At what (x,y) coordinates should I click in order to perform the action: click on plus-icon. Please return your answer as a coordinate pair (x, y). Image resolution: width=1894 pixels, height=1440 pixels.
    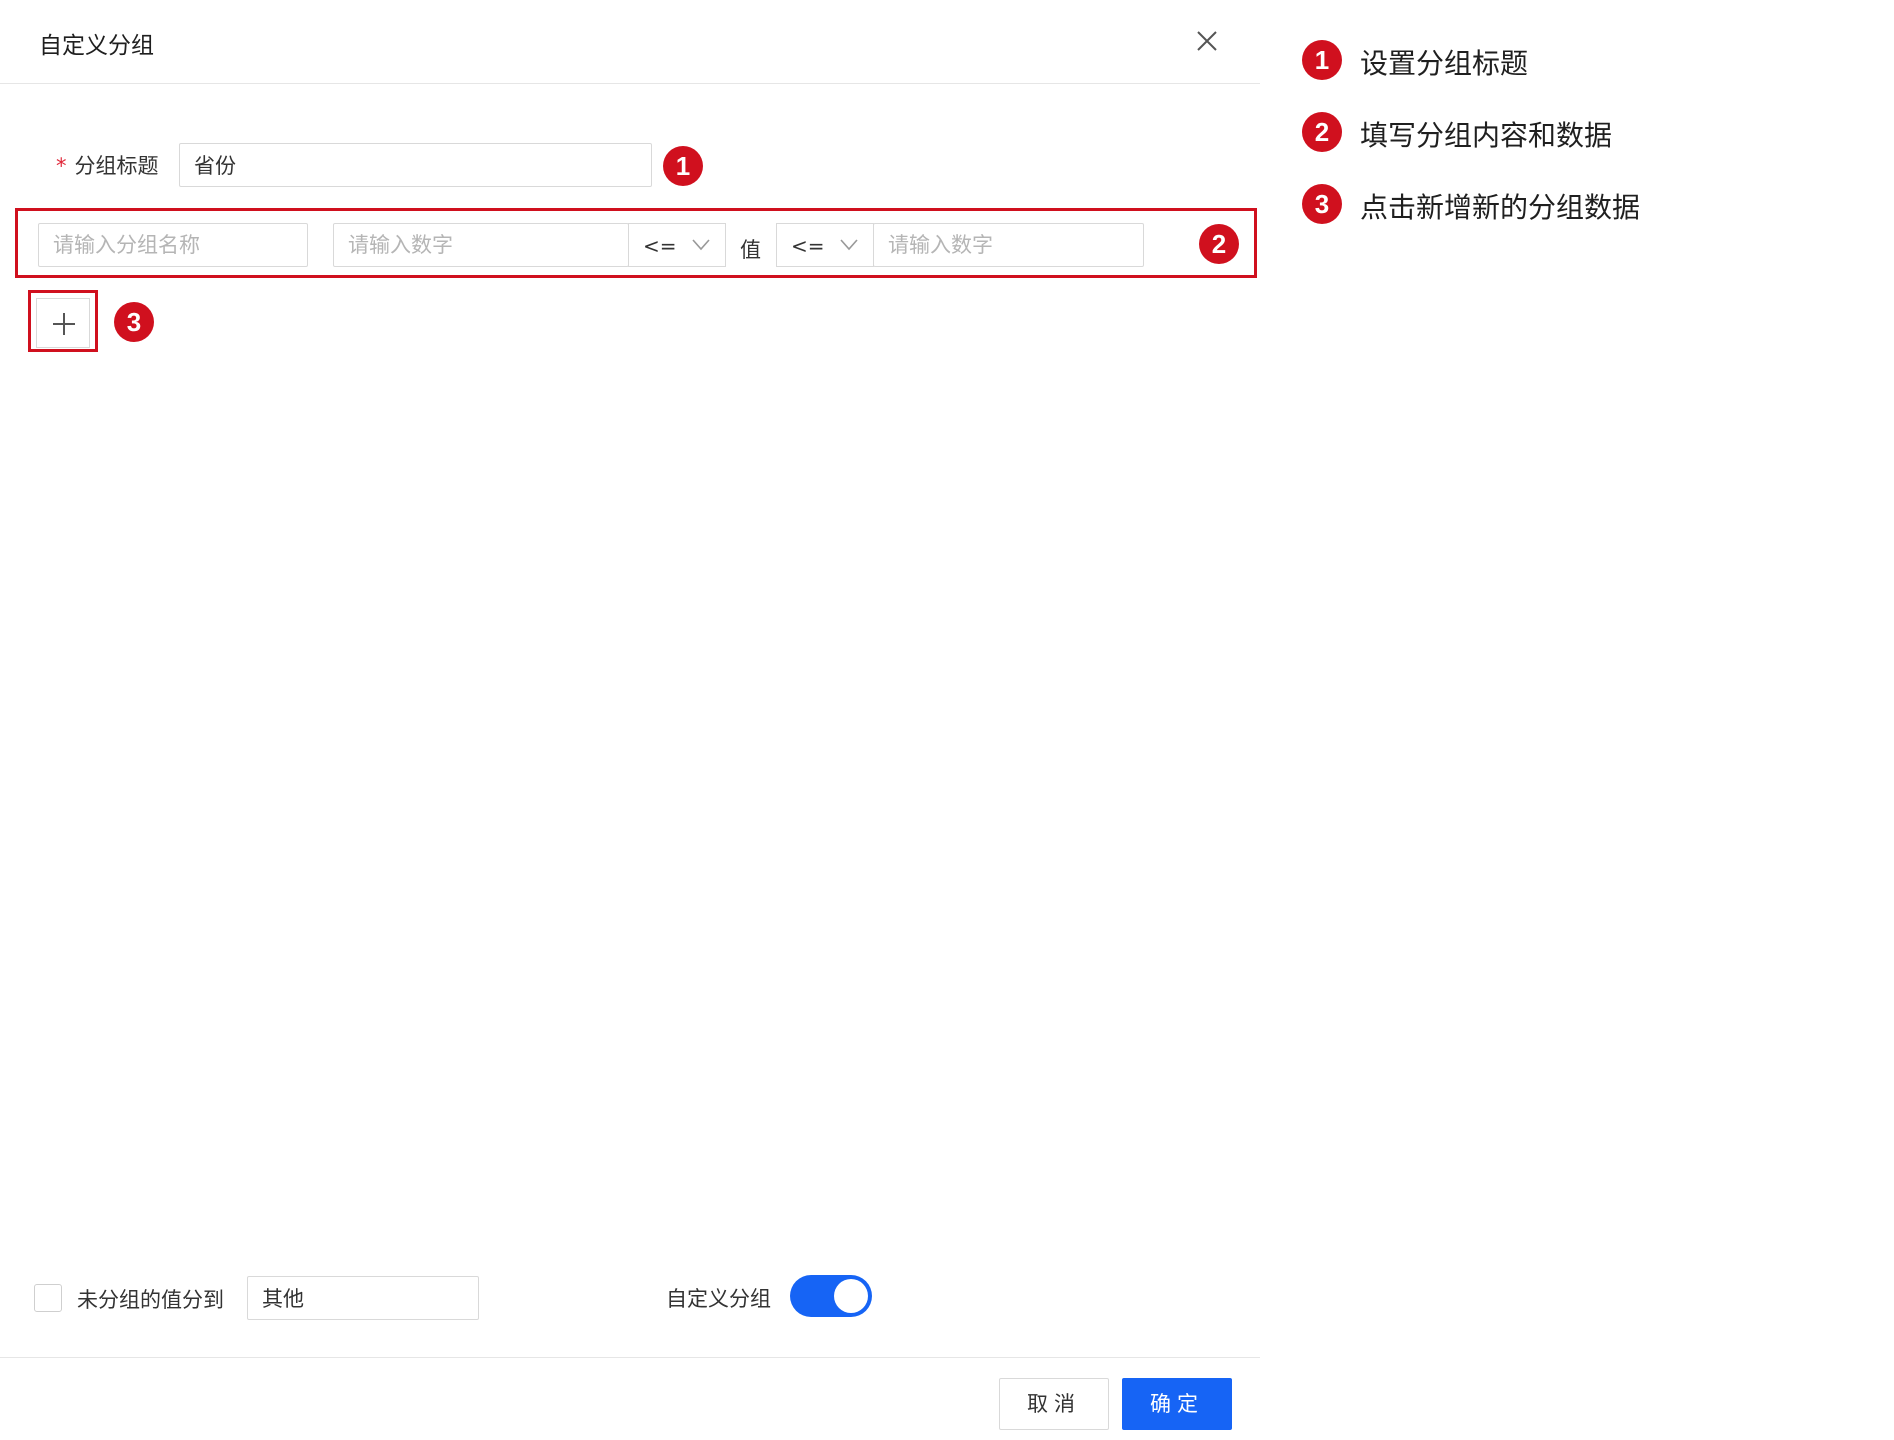
    Looking at the image, I should click on (64, 324).